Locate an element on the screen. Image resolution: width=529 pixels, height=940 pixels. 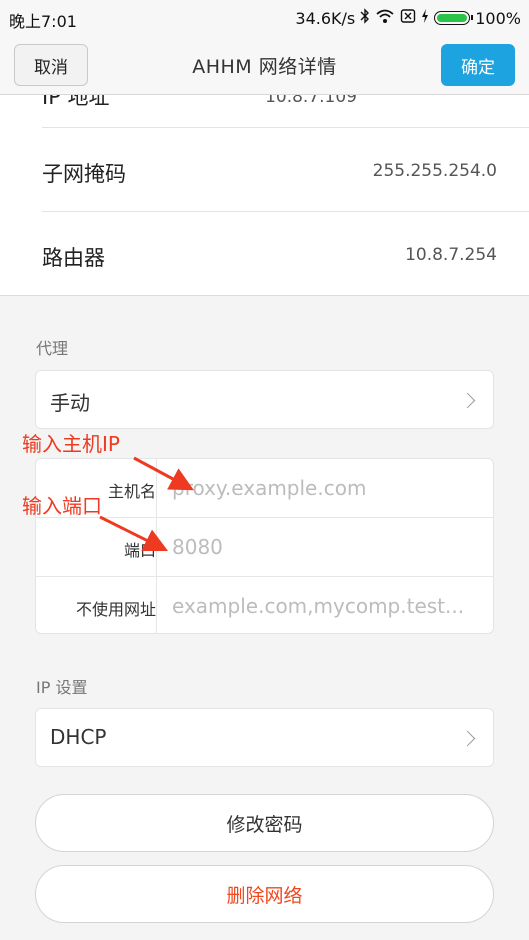
ip-settings-value: DHCP is located at coordinates (78, 737).